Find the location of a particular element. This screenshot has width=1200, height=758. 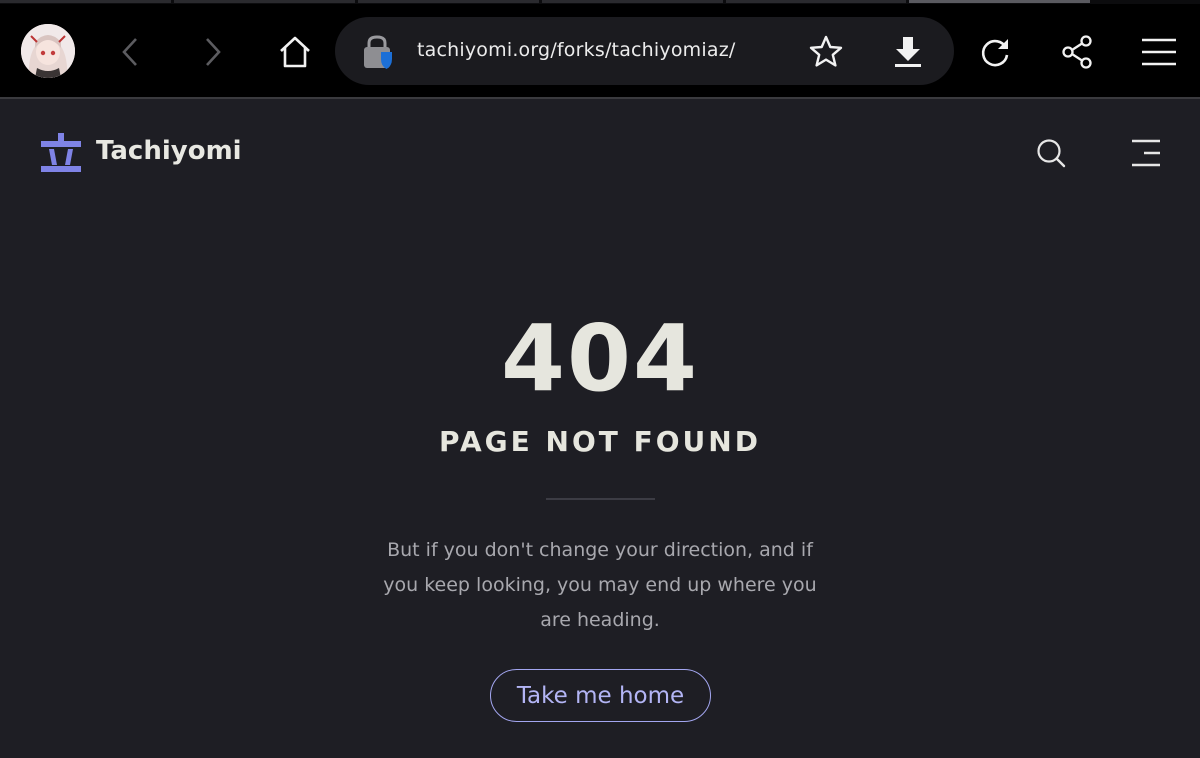

share-icon is located at coordinates (1077, 52).